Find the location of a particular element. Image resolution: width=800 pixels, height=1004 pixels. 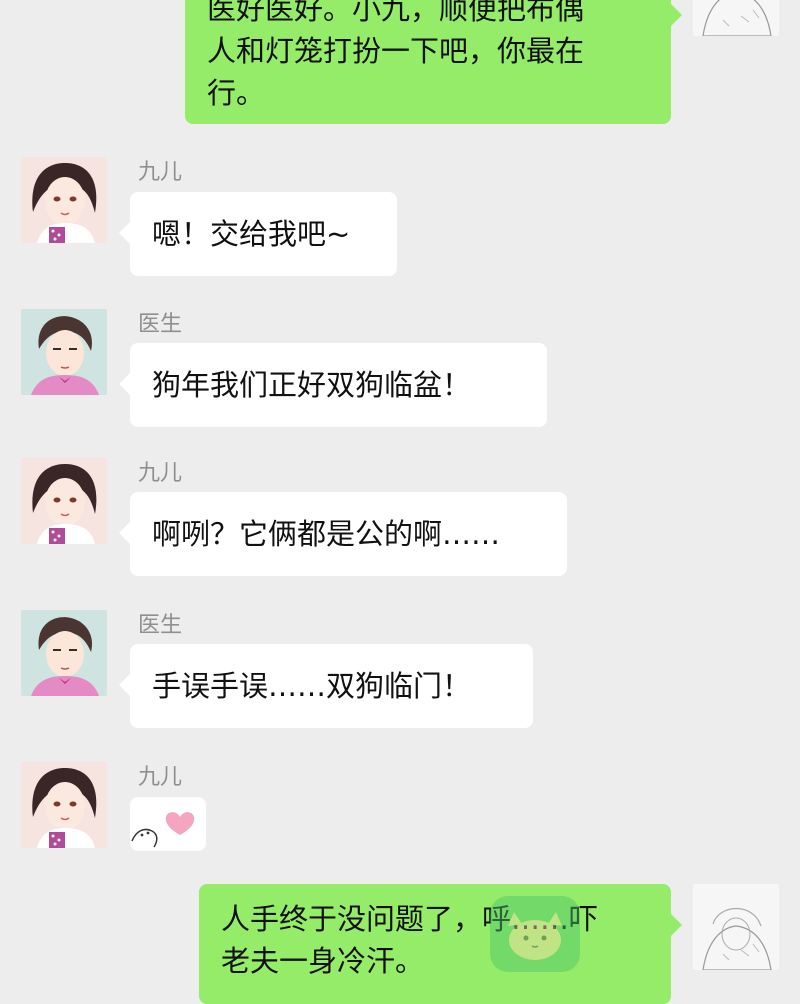

message-text-line: 行。 is located at coordinates (236, 93).